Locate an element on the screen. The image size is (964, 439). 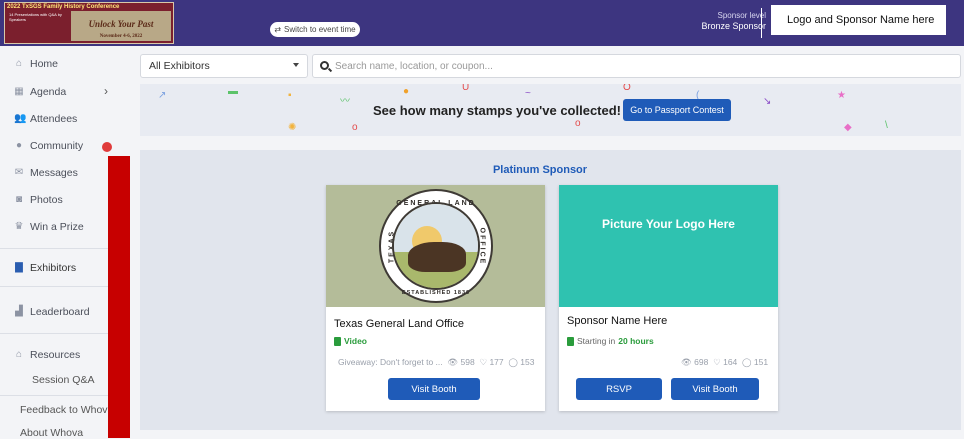
confetti: ✺ is located at coordinates (292, 127).